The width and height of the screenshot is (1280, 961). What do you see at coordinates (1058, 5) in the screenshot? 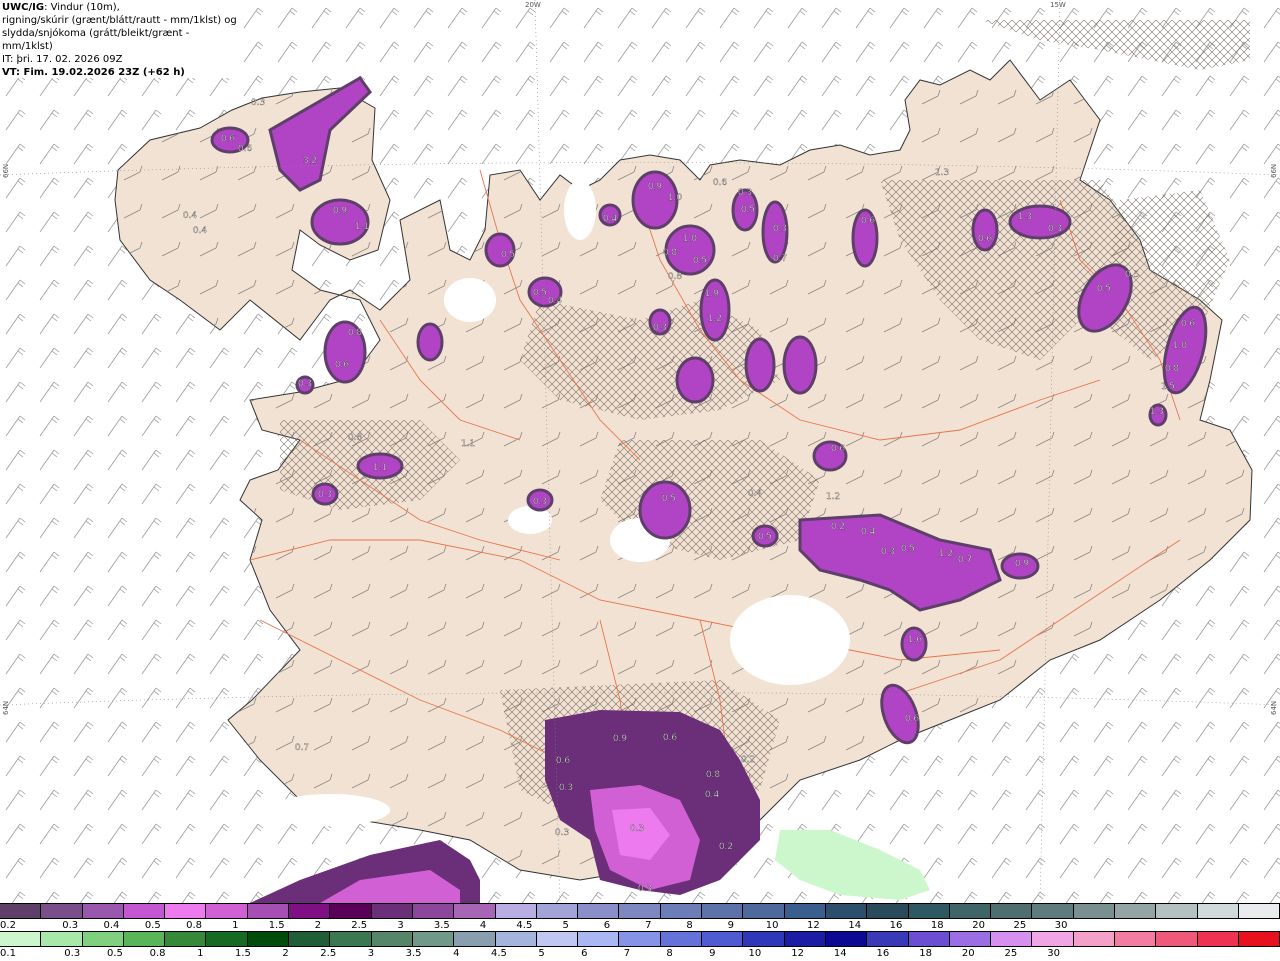
I see `lon-label-15w: 15W` at bounding box center [1058, 5].